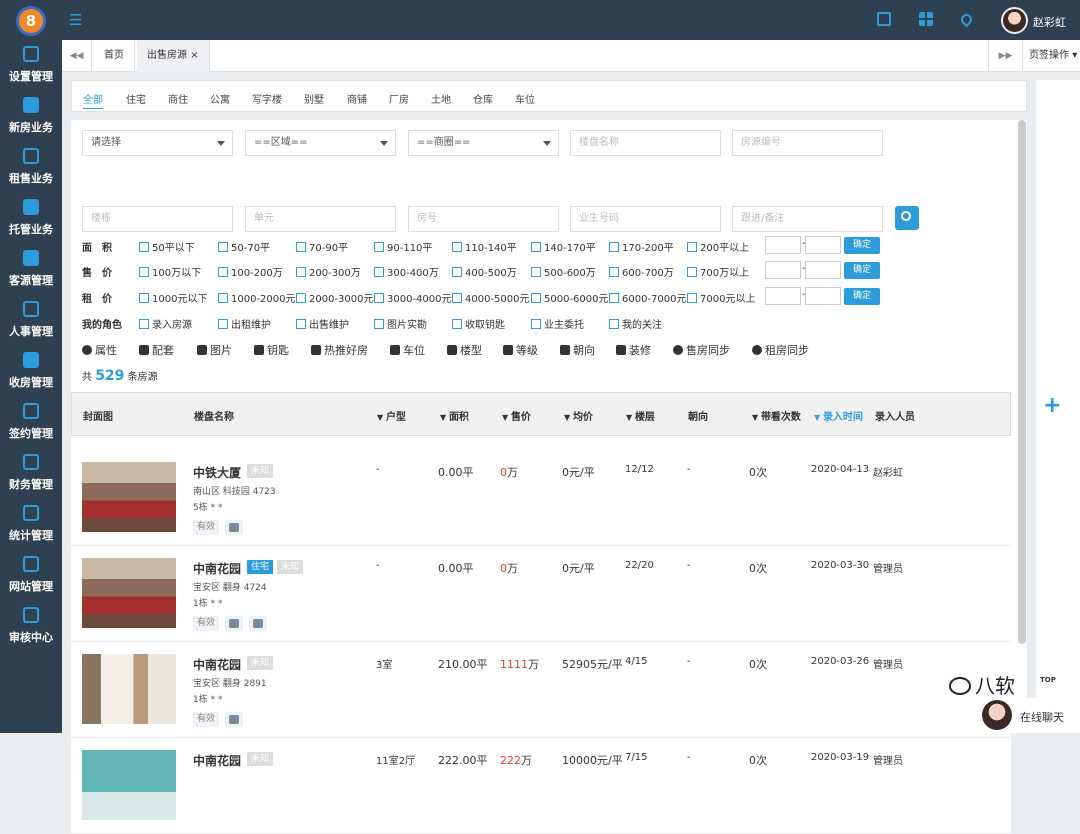 The height and width of the screenshot is (834, 1080). What do you see at coordinates (1051, 56) in the screenshot?
I see `tab-options-menu: 页签操作 ▾` at bounding box center [1051, 56].